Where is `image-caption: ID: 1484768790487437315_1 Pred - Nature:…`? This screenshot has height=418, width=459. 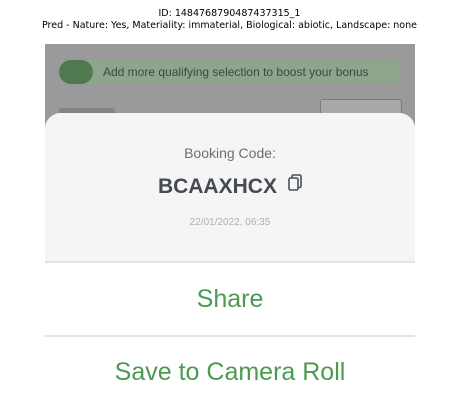 image-caption: ID: 1484768790487437315_1 Pred - Nature:… is located at coordinates (229, 20).